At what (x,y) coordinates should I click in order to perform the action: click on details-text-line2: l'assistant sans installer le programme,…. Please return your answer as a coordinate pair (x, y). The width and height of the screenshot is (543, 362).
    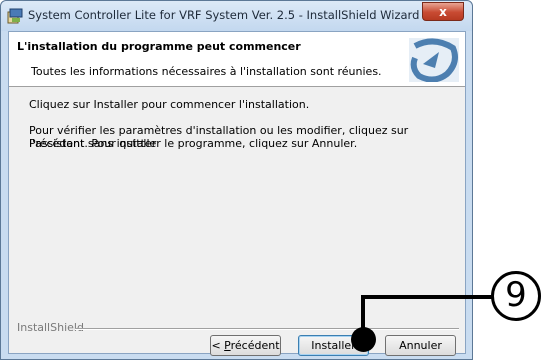
    Looking at the image, I should click on (193, 143).